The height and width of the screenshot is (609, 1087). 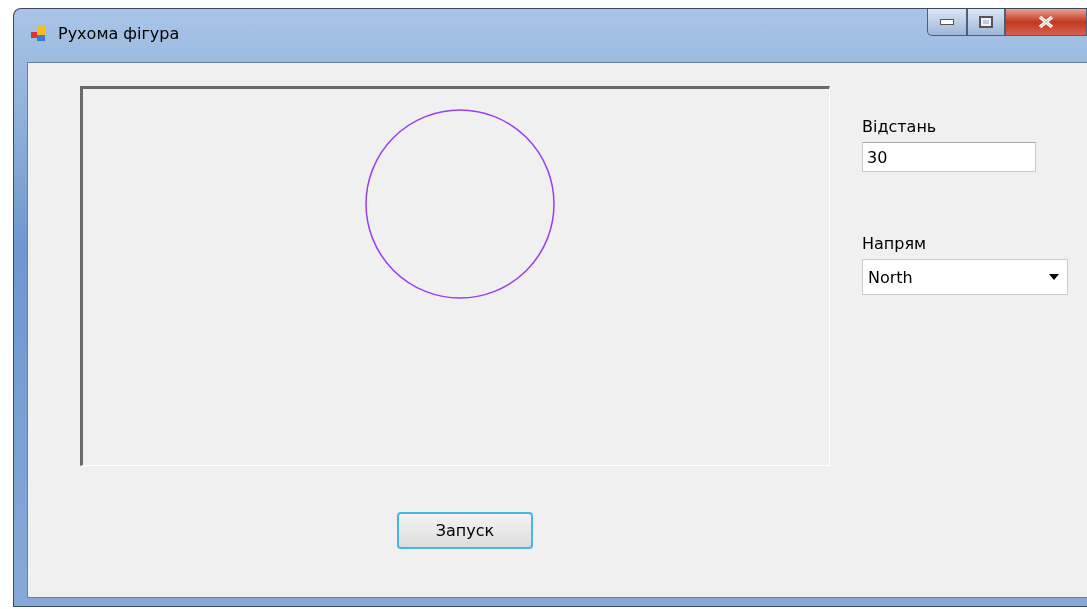 I want to click on field-label: Відстань, so click(x=900, y=126).